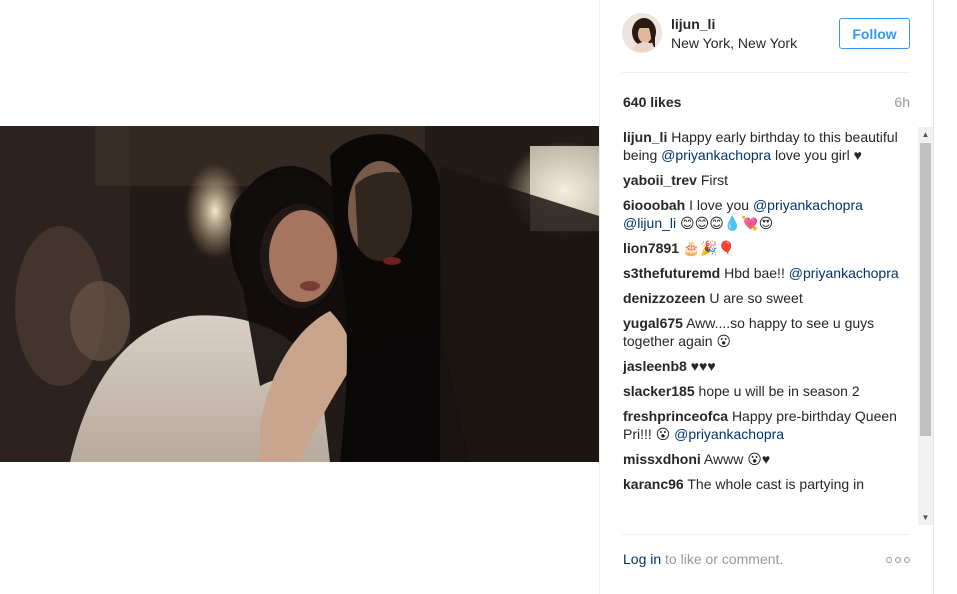 The width and height of the screenshot is (957, 594). I want to click on post-header: lijun_li New York, New York Follow, so click(766, 35).